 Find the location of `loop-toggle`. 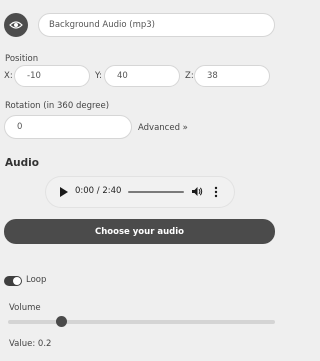

loop-toggle is located at coordinates (13, 281).